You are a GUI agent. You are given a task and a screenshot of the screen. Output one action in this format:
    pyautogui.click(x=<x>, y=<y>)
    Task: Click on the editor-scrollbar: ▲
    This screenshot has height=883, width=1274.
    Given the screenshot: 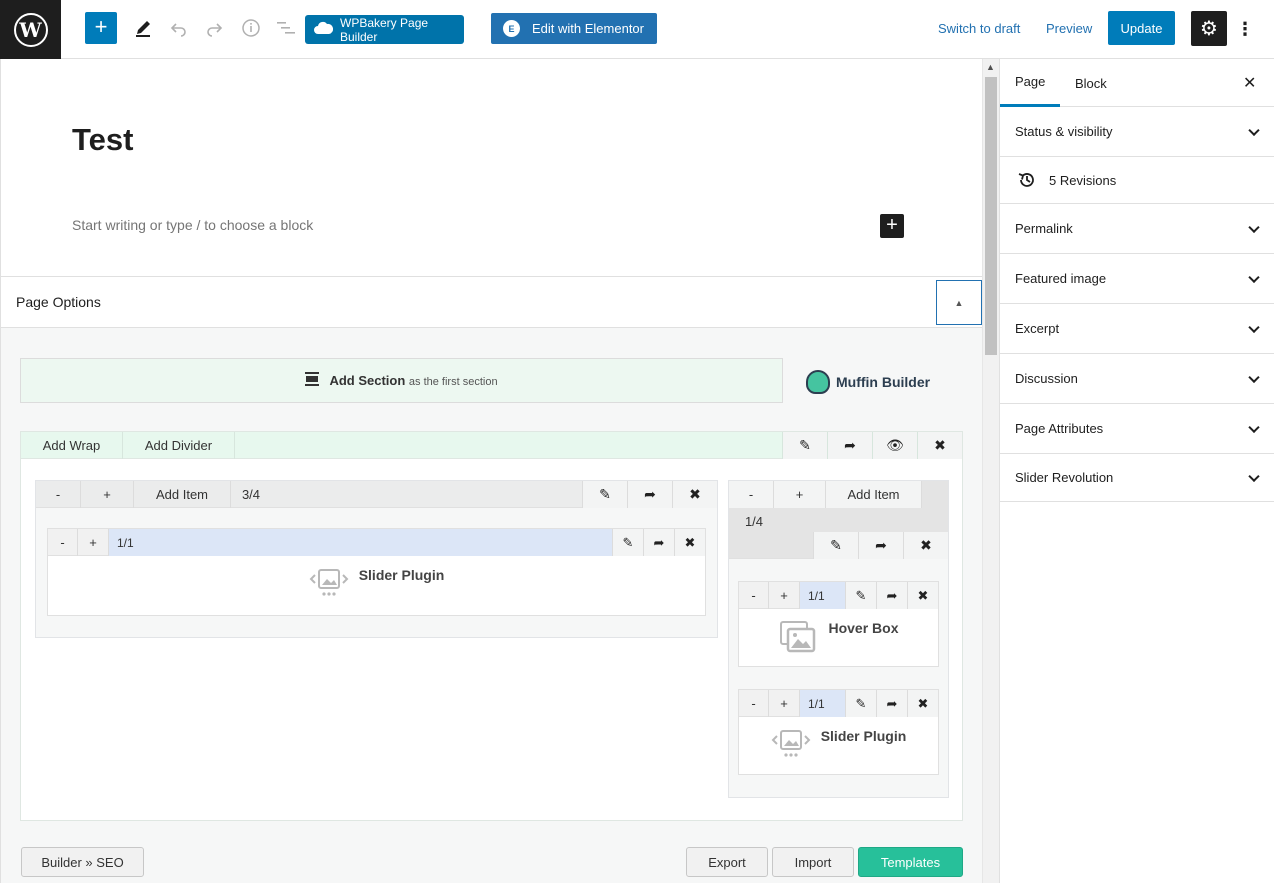 What is the action you would take?
    pyautogui.click(x=990, y=471)
    